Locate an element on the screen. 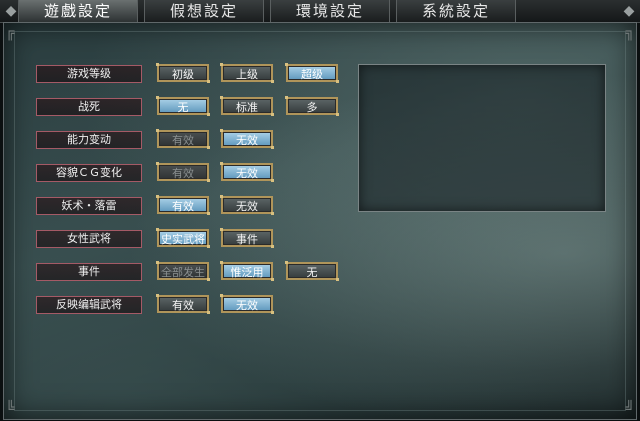 This screenshot has height=421, width=640. tab-system-settings: 系統設定 is located at coordinates (456, 11).